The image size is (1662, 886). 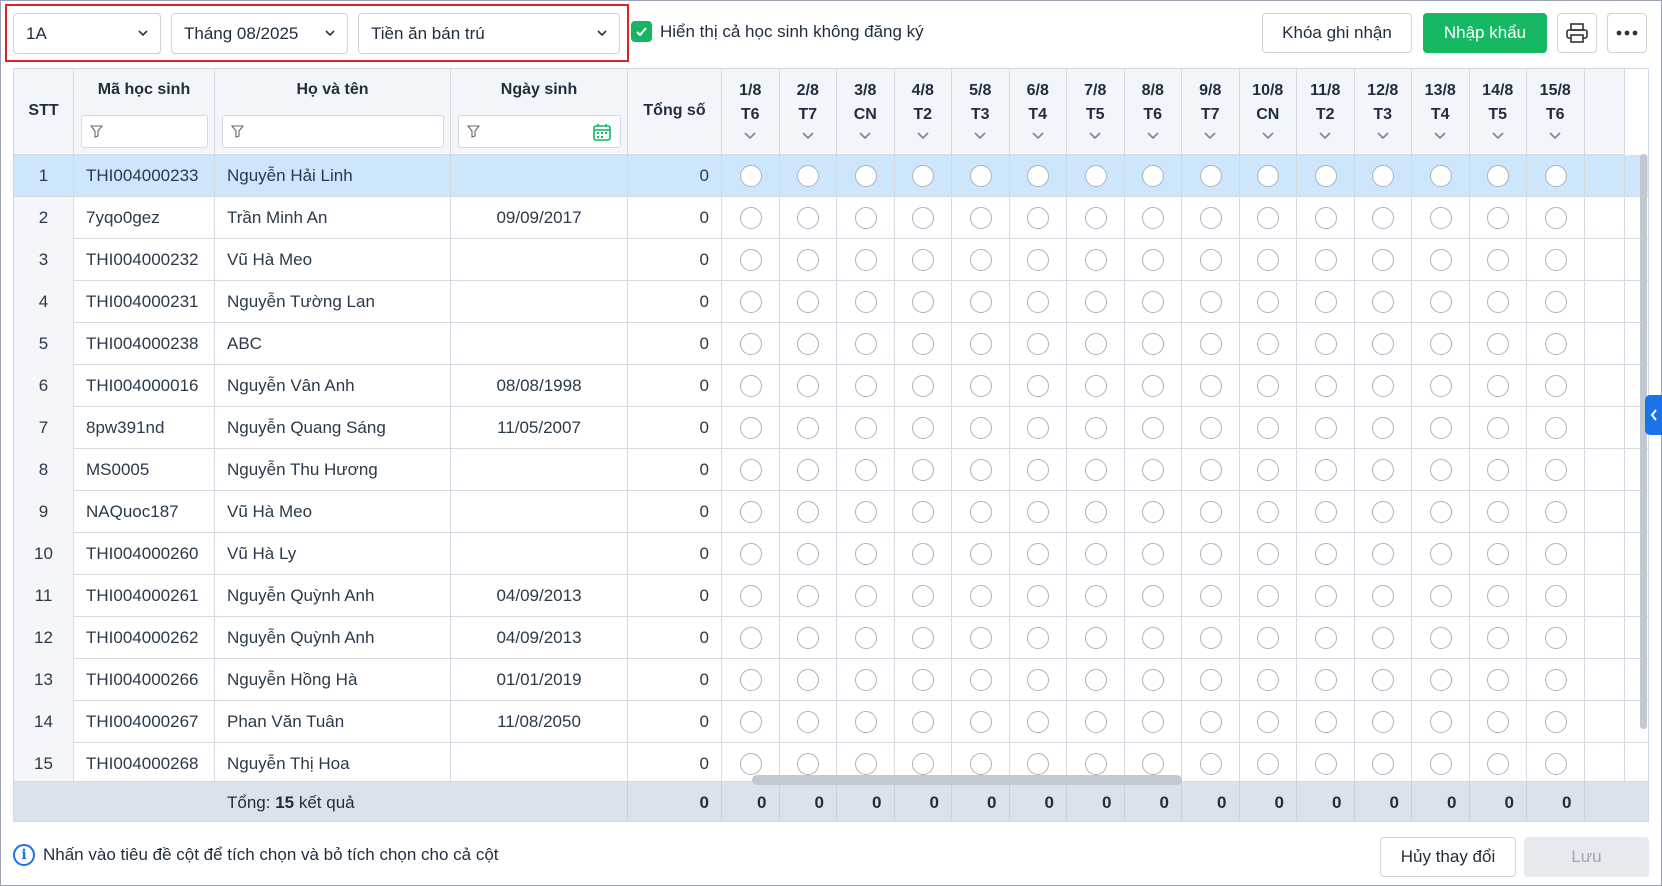 What do you see at coordinates (1153, 112) in the screenshot?
I see `day-column-header: 8/8 T6` at bounding box center [1153, 112].